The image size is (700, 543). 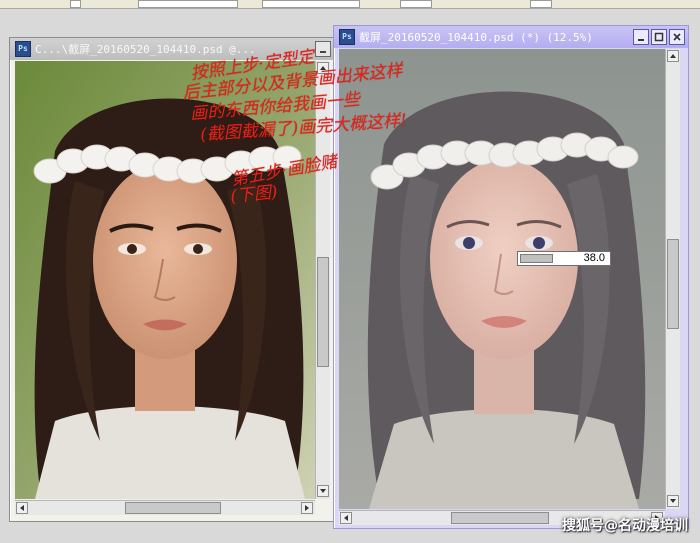 What do you see at coordinates (536, 258) in the screenshot?
I see `opacity-level-bar` at bounding box center [536, 258].